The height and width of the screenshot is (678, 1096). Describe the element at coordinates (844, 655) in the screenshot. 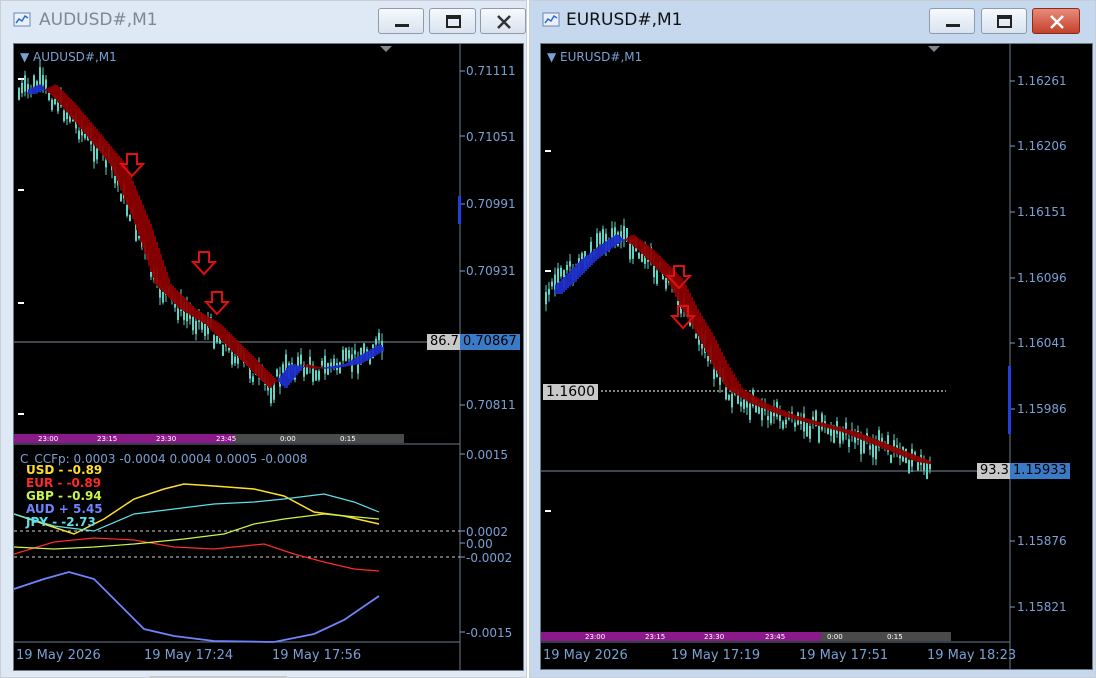

I see `date-label: 19 May 17:51` at that location.